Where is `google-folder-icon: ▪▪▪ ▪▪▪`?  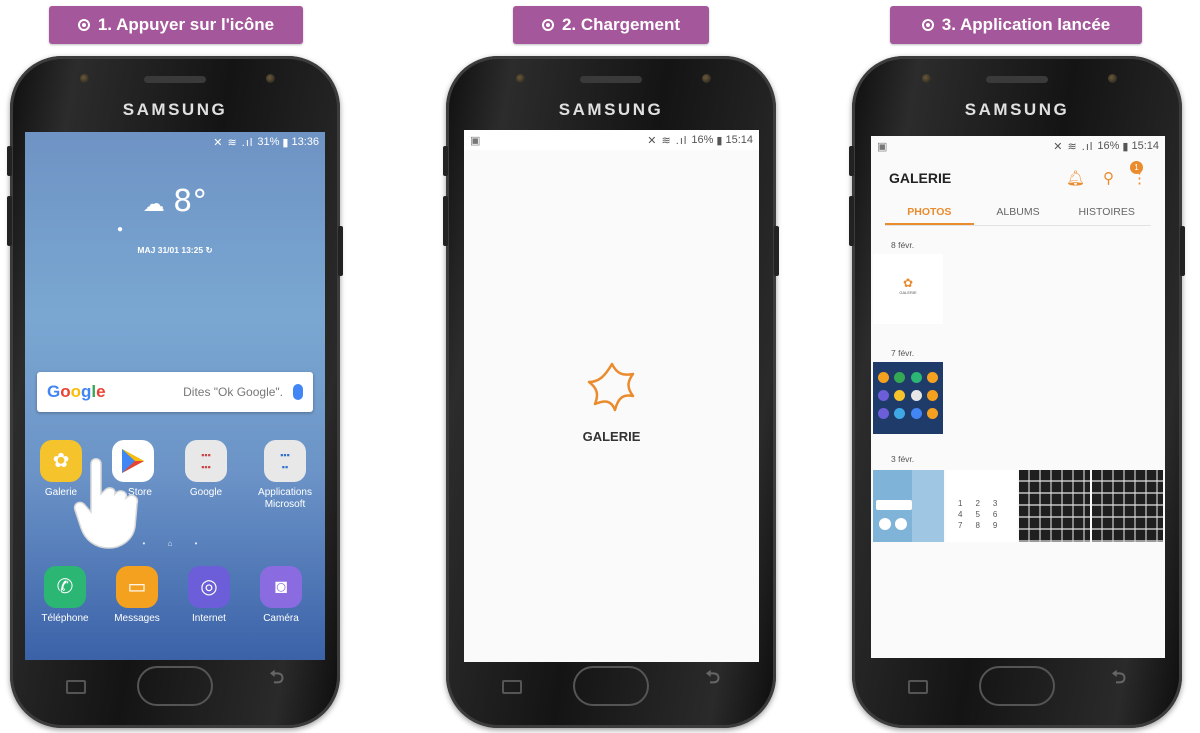
google-folder-icon: ▪▪▪ ▪▪▪ is located at coordinates (206, 461).